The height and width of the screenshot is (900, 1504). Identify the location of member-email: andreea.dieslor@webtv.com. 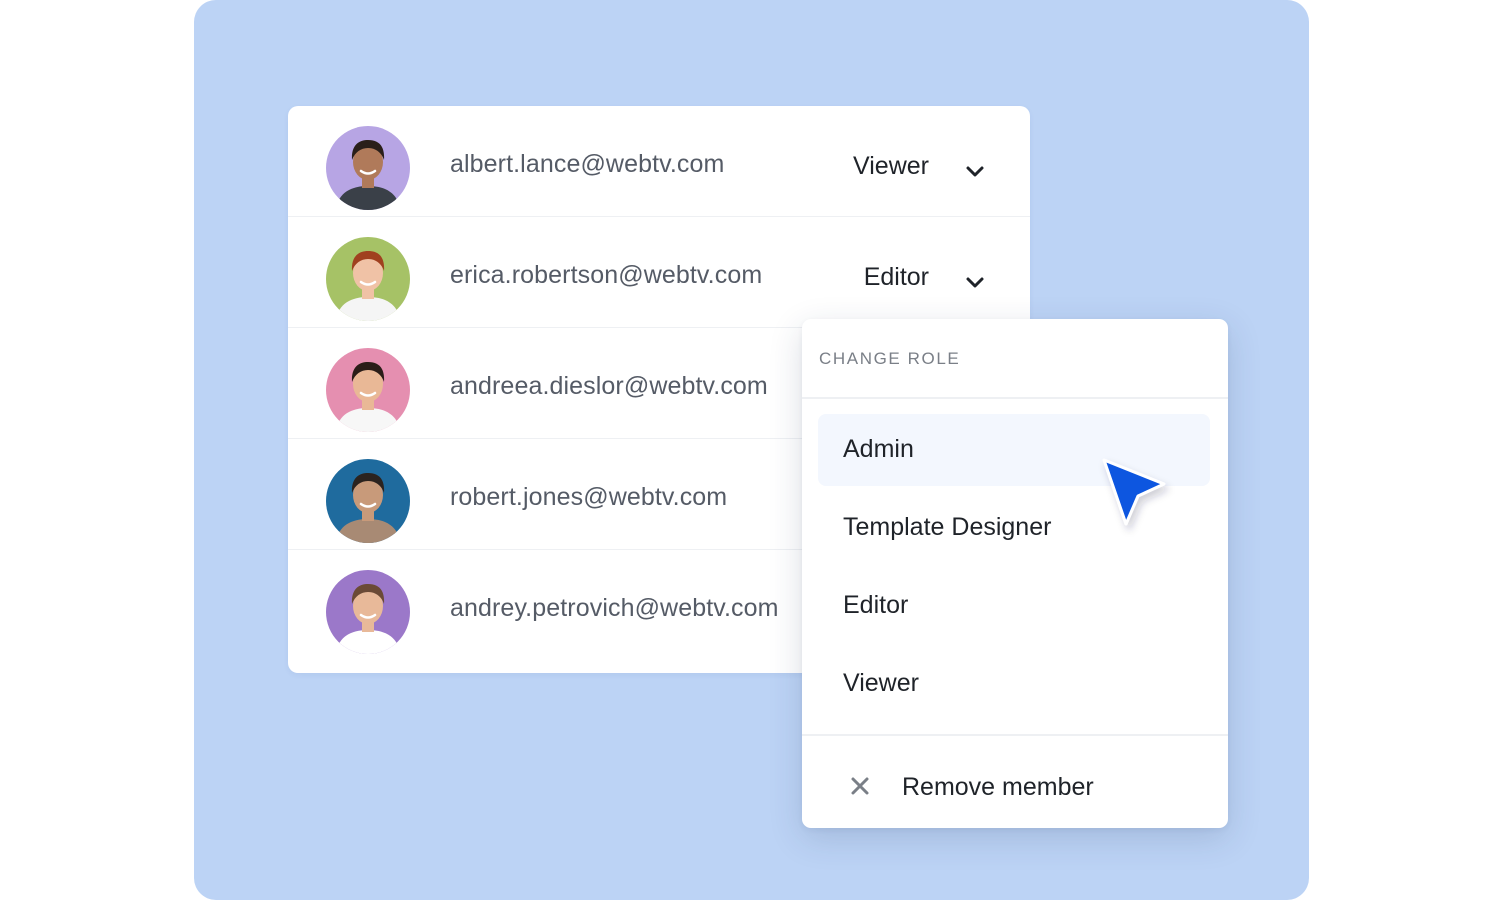
(609, 386).